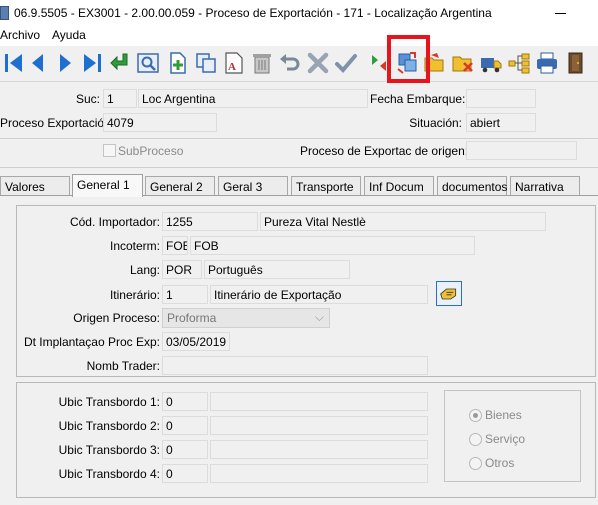  What do you see at coordinates (232, 67) in the screenshot?
I see `svg-text: A` at bounding box center [232, 67].